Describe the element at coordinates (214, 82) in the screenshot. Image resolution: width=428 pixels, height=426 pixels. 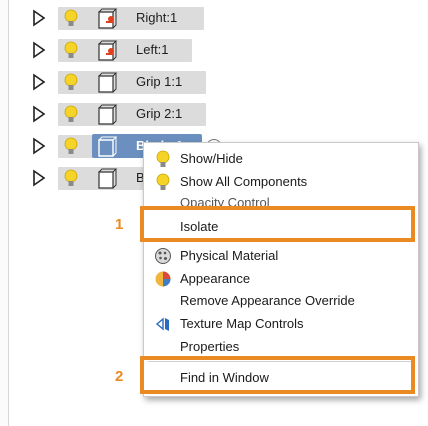
I see `tree-row-grip1: Grip 1:1` at that location.